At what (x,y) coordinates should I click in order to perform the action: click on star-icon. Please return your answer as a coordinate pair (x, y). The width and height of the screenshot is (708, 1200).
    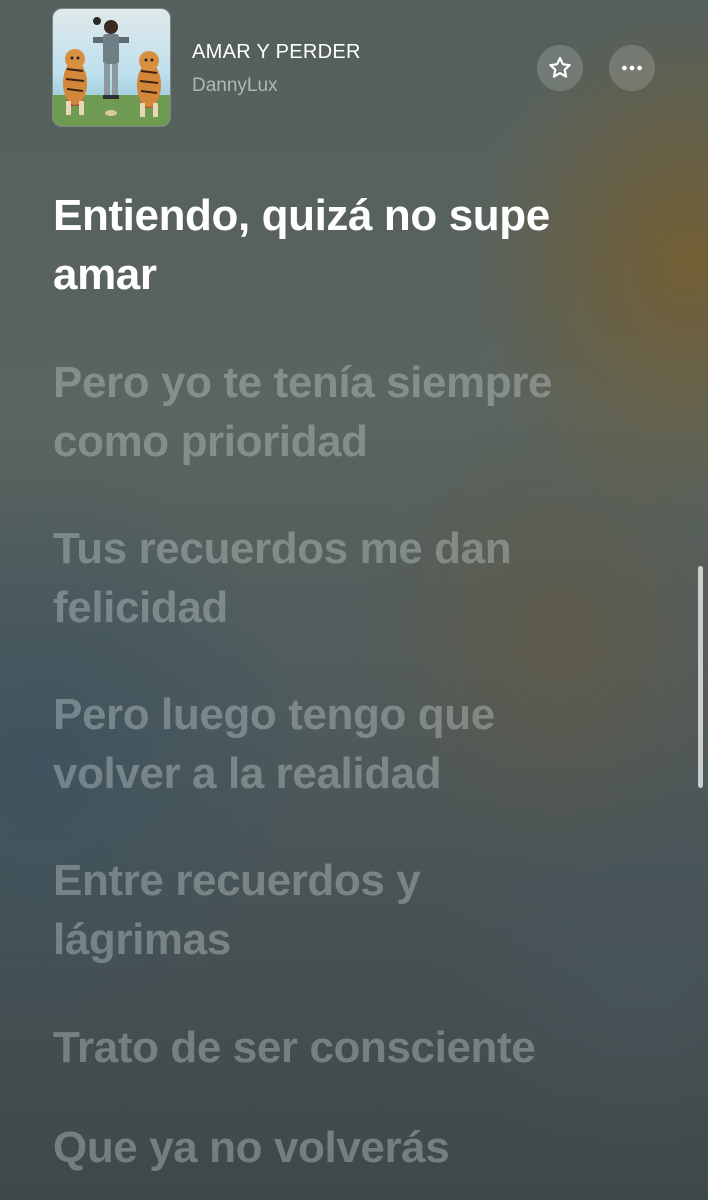
    Looking at the image, I should click on (560, 67).